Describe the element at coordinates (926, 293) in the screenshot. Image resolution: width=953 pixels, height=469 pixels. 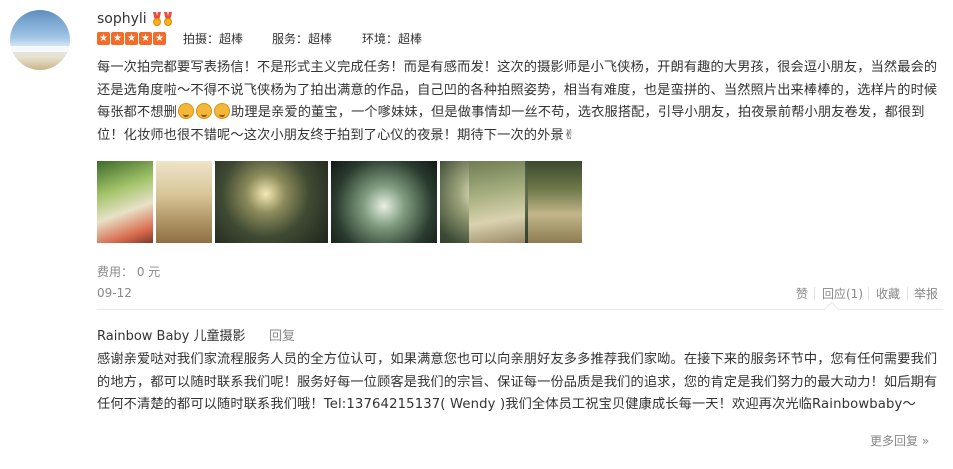
I see `report-button: 举报` at that location.